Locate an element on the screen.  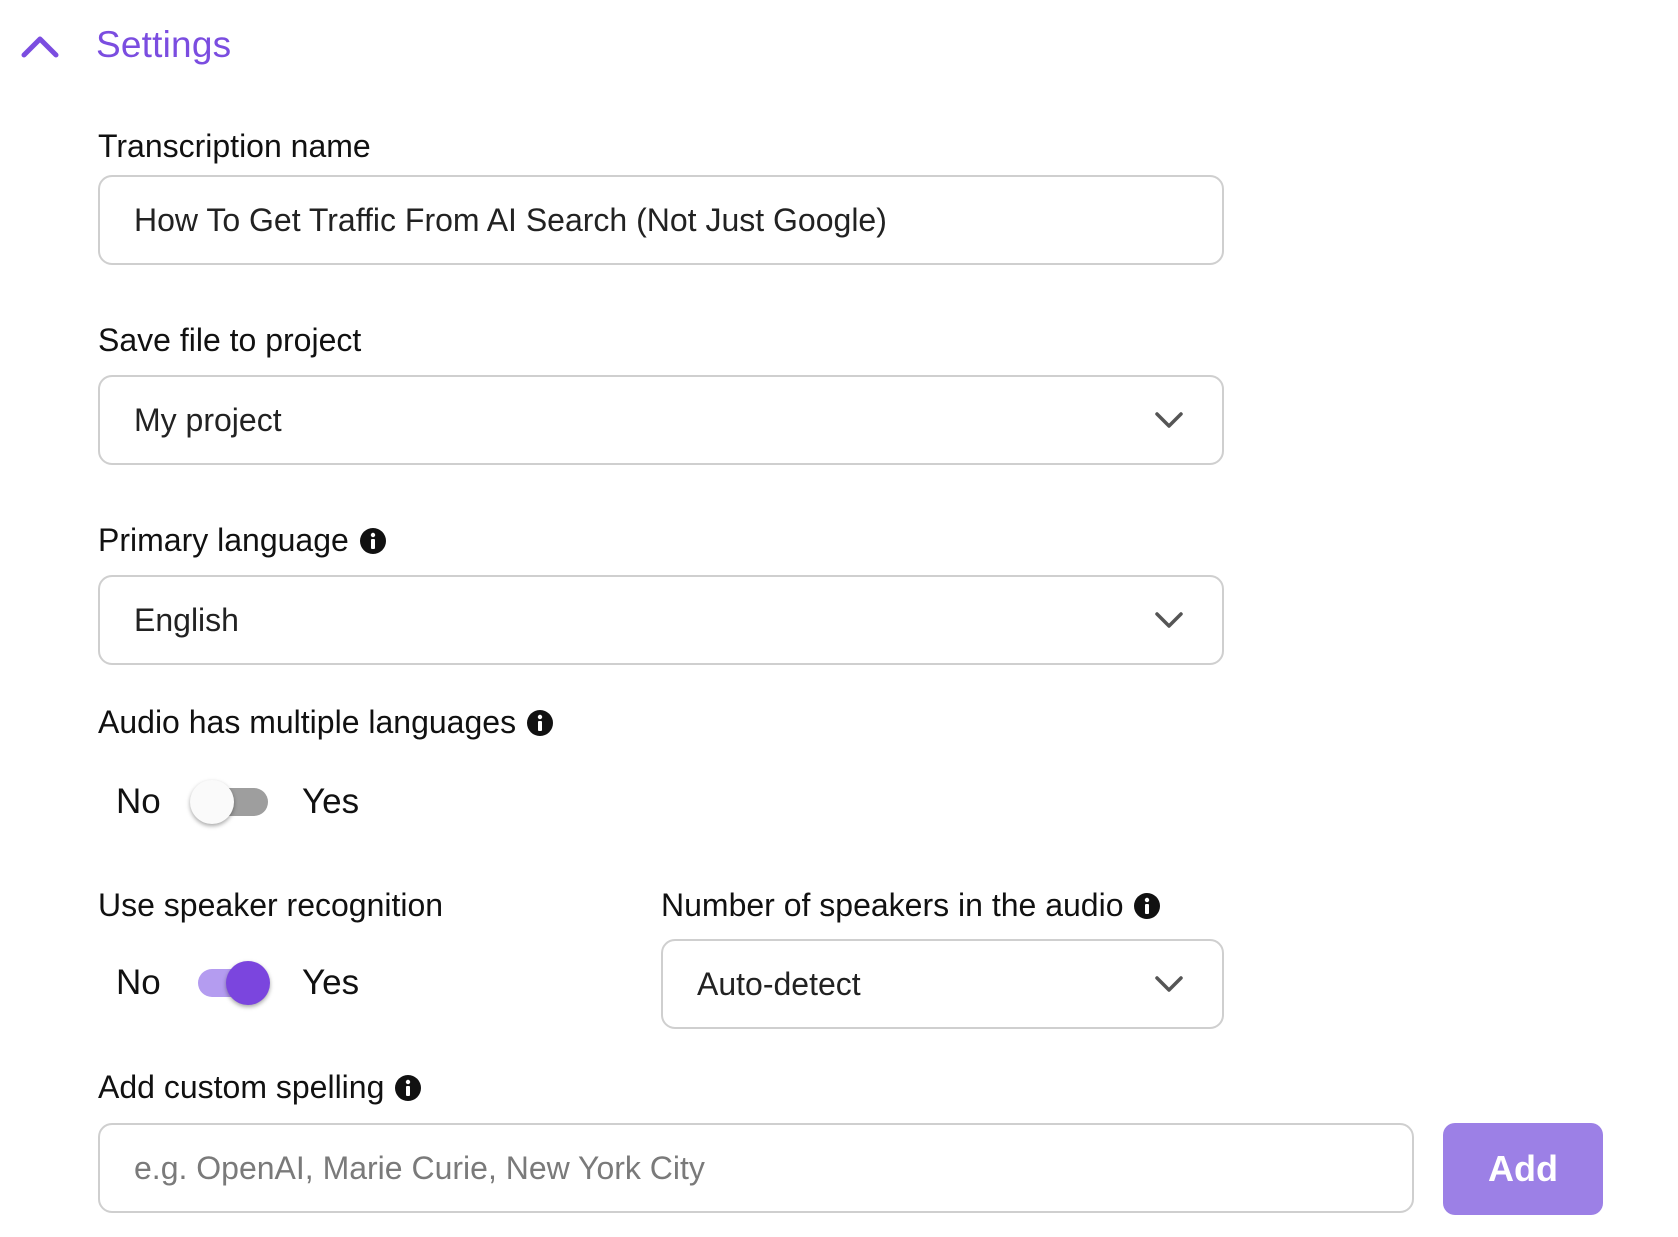
settings-section-header: Settings is located at coordinates (125, 45).